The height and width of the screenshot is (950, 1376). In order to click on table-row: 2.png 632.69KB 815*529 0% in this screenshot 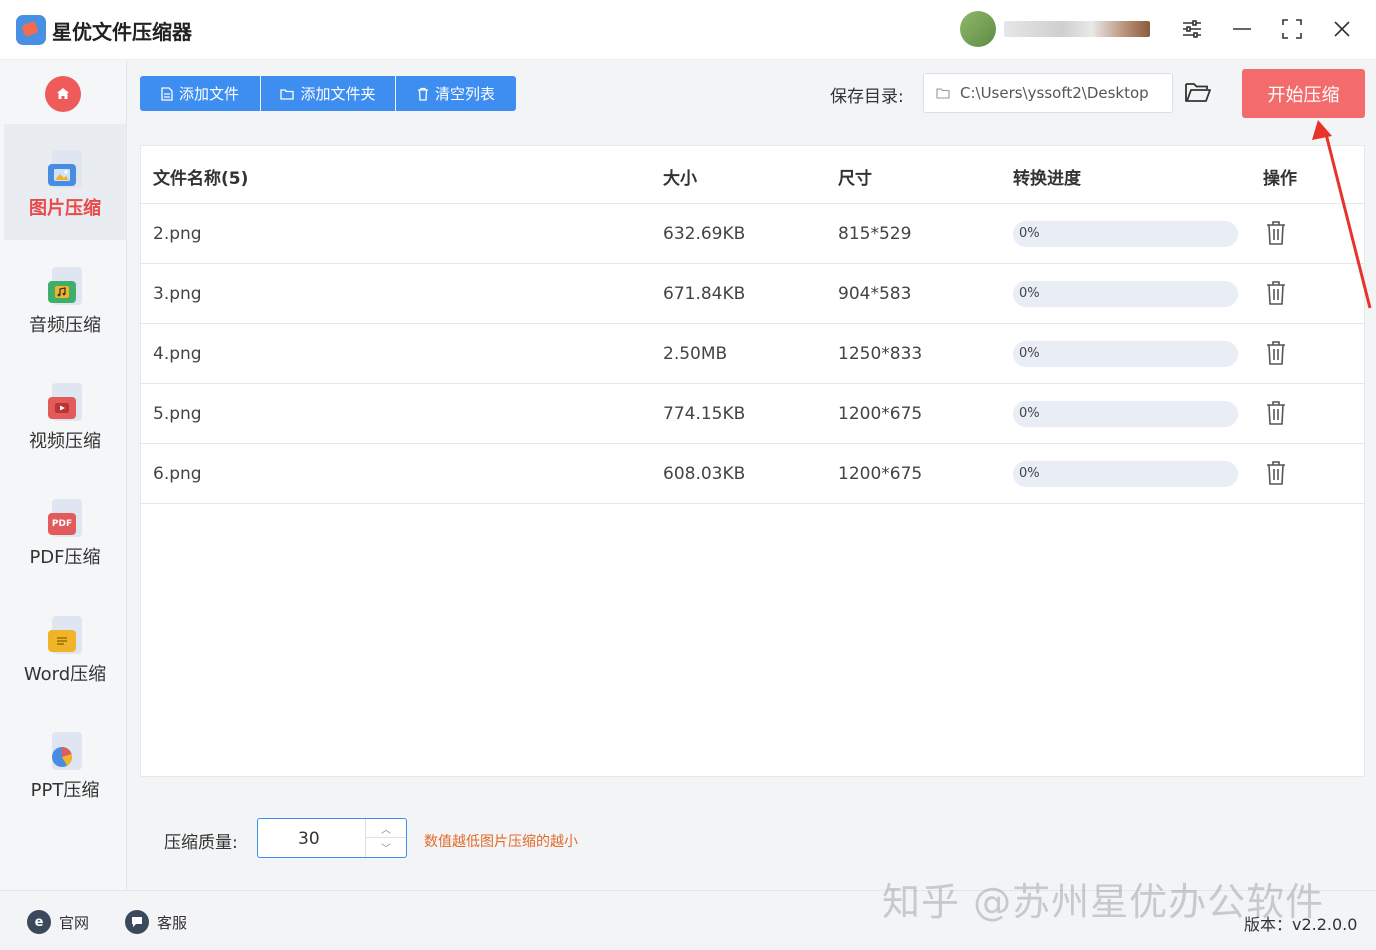, I will do `click(752, 234)`.